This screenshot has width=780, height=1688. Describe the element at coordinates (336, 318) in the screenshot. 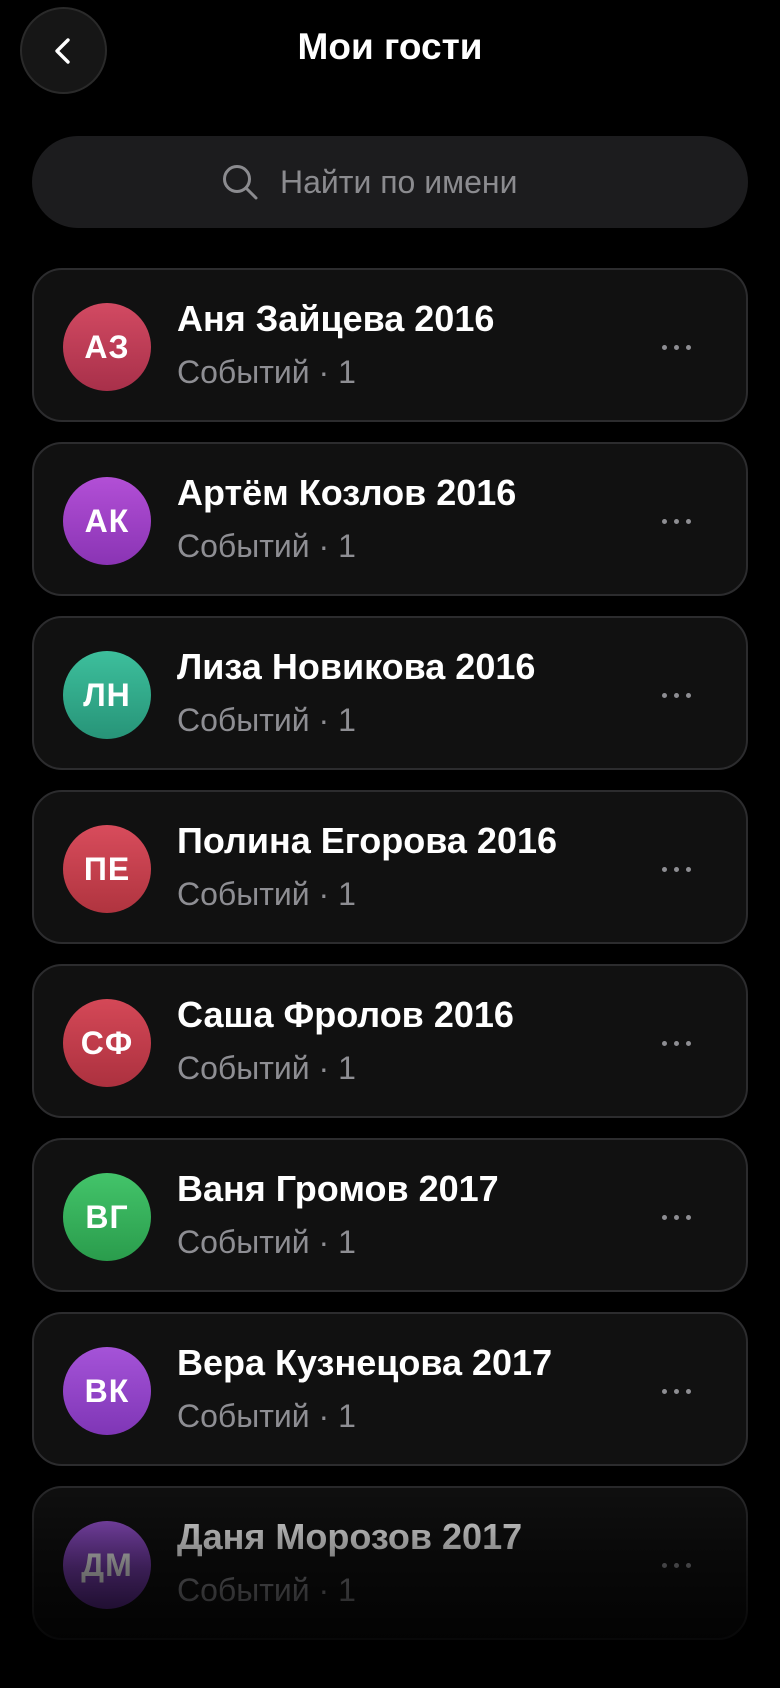

I see `guest-name: Аня Зайцева 2016` at that location.